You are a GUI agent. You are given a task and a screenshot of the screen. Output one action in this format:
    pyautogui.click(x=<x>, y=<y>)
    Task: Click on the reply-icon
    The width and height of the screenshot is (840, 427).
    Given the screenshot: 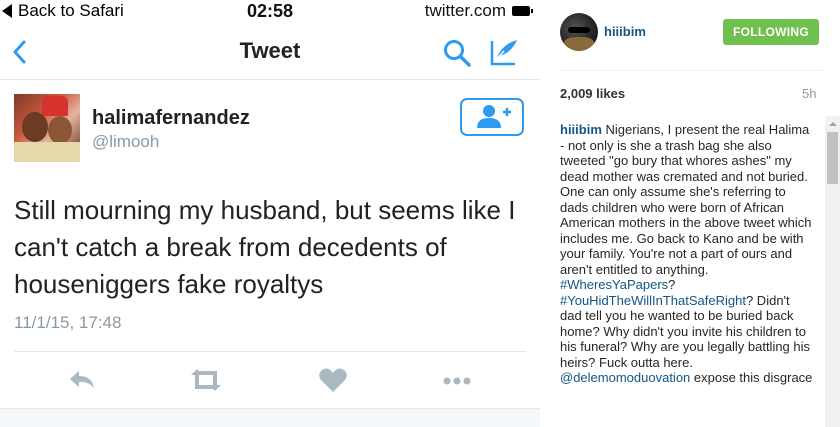 What is the action you would take?
    pyautogui.click(x=82, y=380)
    